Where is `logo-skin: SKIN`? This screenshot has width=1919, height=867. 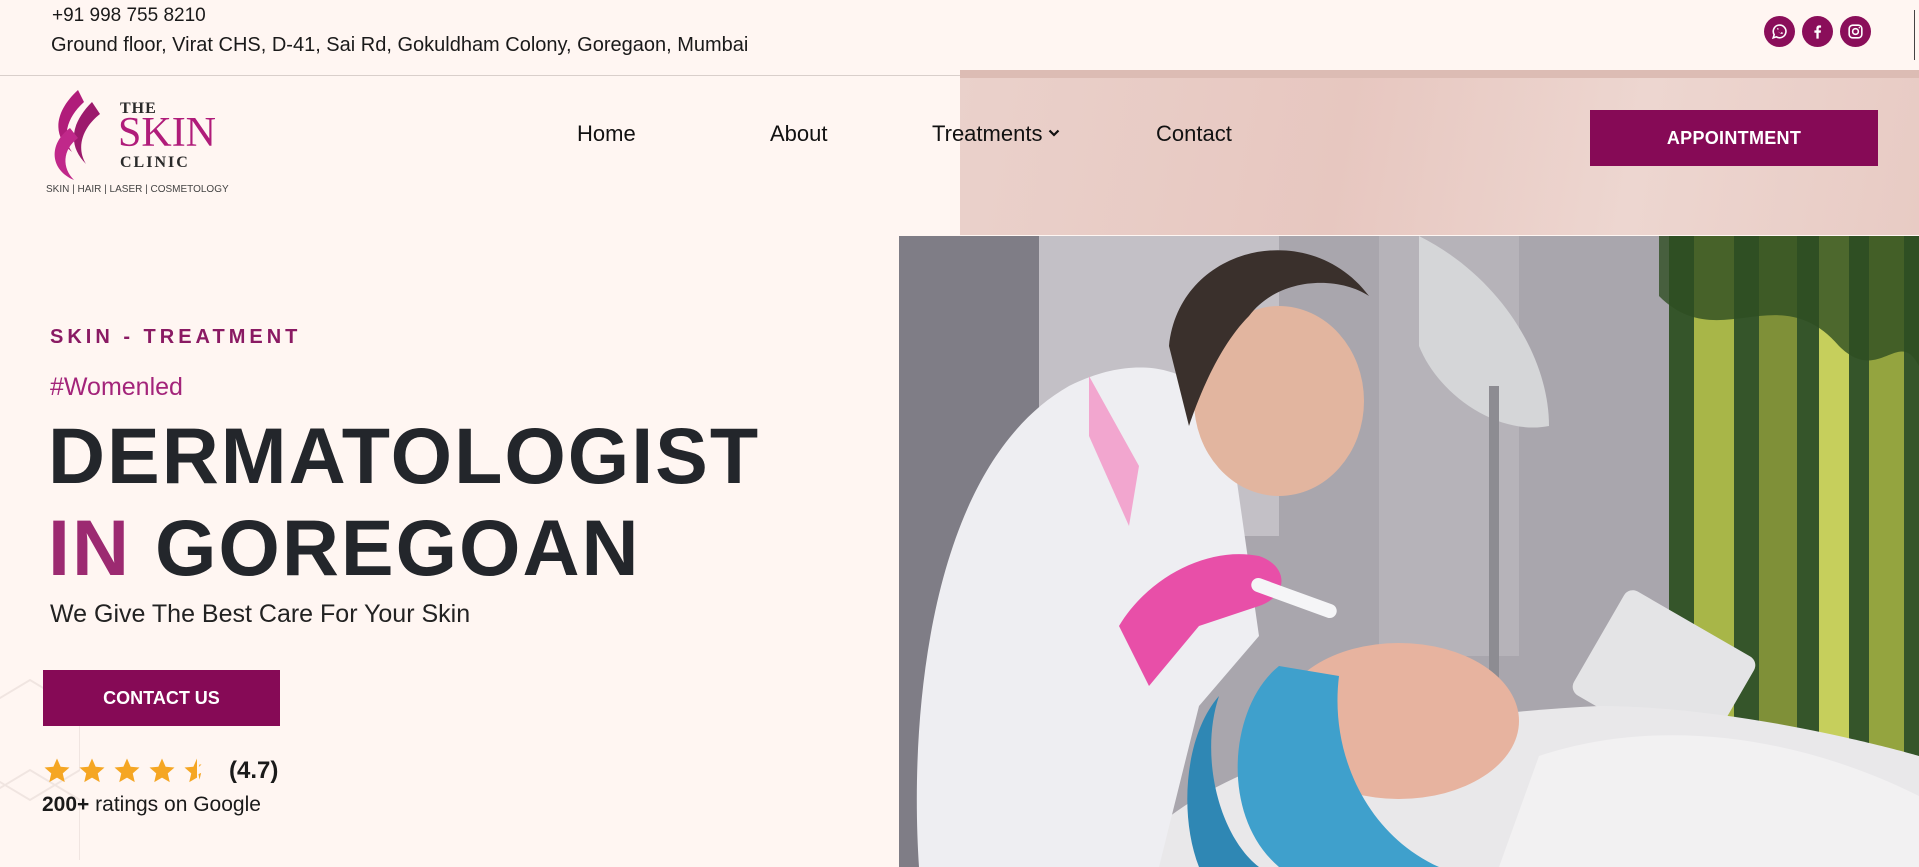
logo-skin: SKIN is located at coordinates (167, 133).